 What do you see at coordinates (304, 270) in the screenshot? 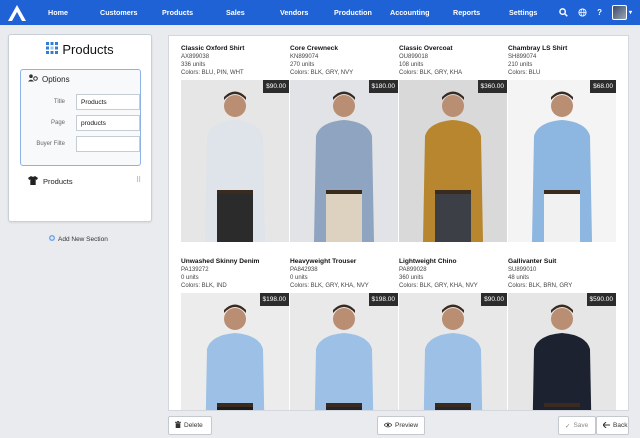
I see `product-sku: PA842938` at bounding box center [304, 270].